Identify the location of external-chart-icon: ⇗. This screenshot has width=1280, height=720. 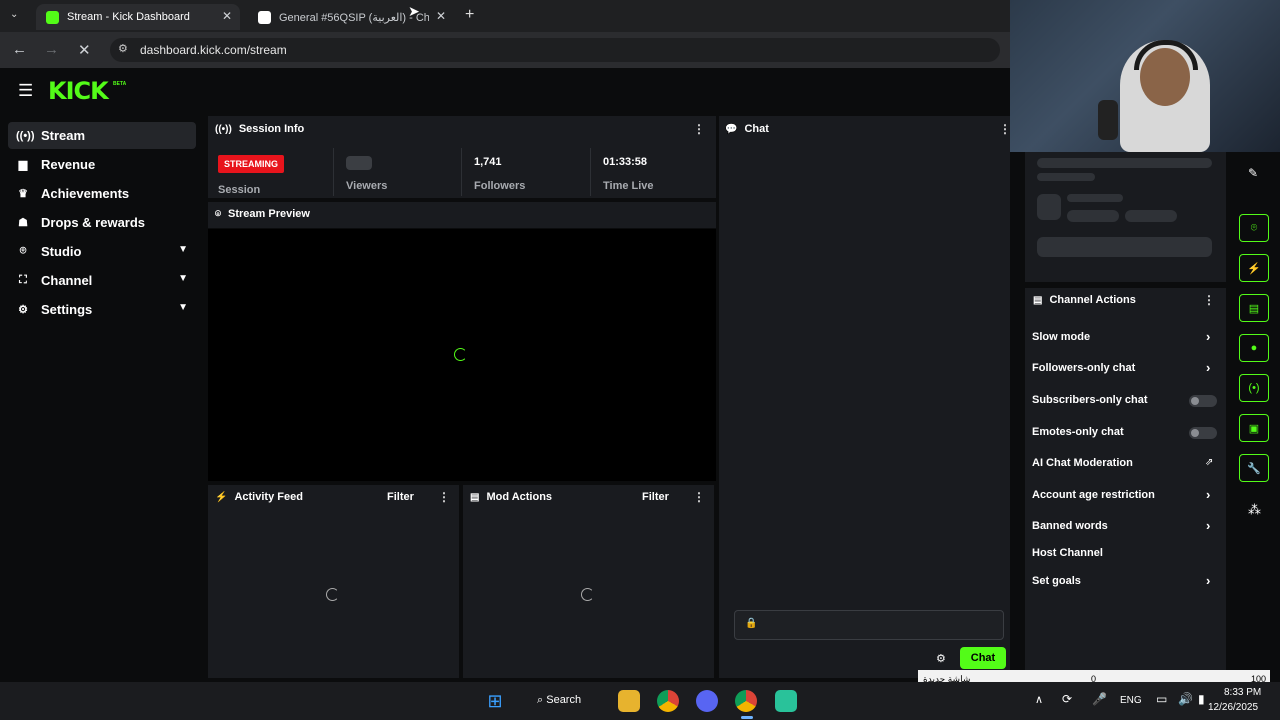
(1209, 462).